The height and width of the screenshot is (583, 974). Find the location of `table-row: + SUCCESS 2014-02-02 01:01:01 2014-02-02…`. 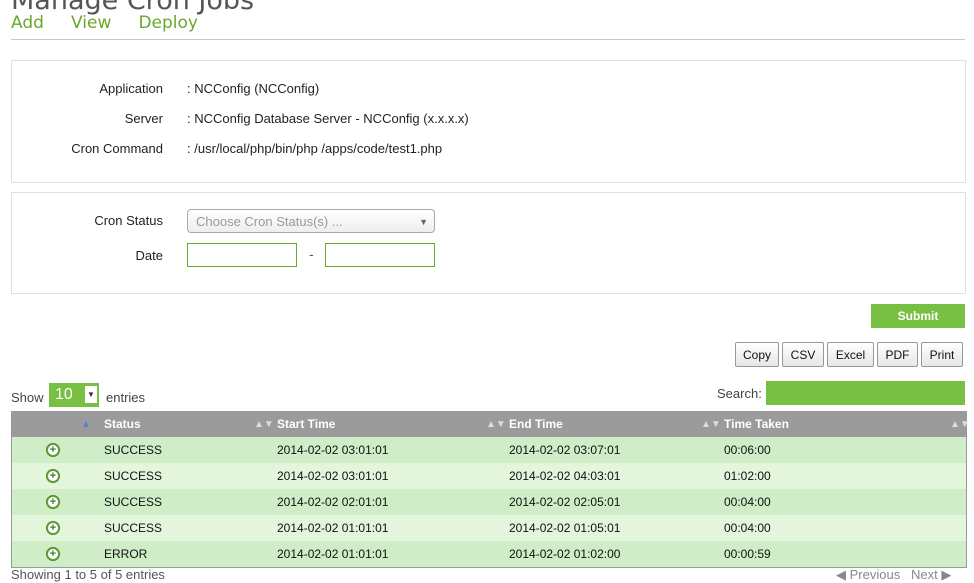

table-row: + SUCCESS 2014-02-02 01:01:01 2014-02-02… is located at coordinates (489, 528).